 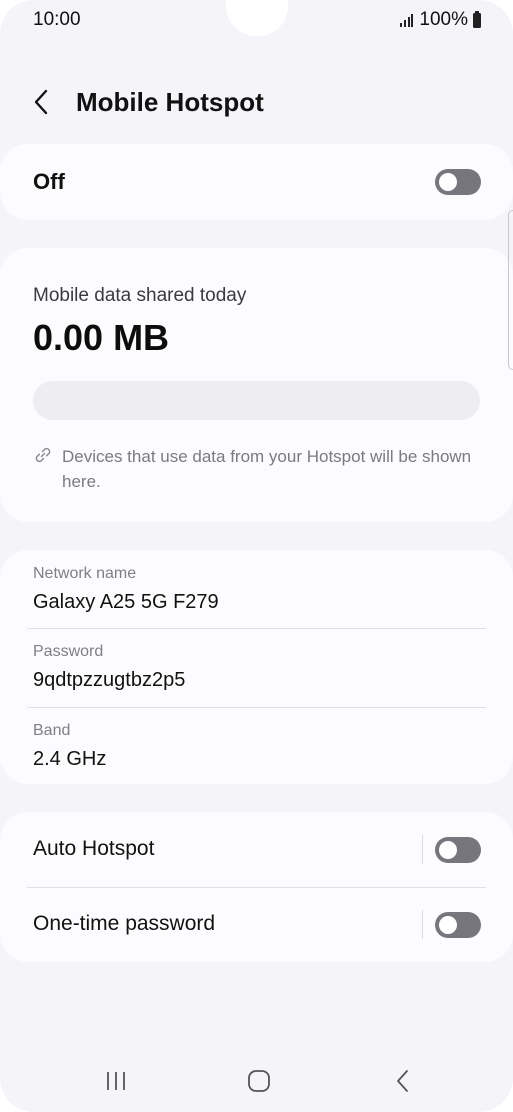 What do you see at coordinates (52, 730) in the screenshot?
I see `band-label: Band` at bounding box center [52, 730].